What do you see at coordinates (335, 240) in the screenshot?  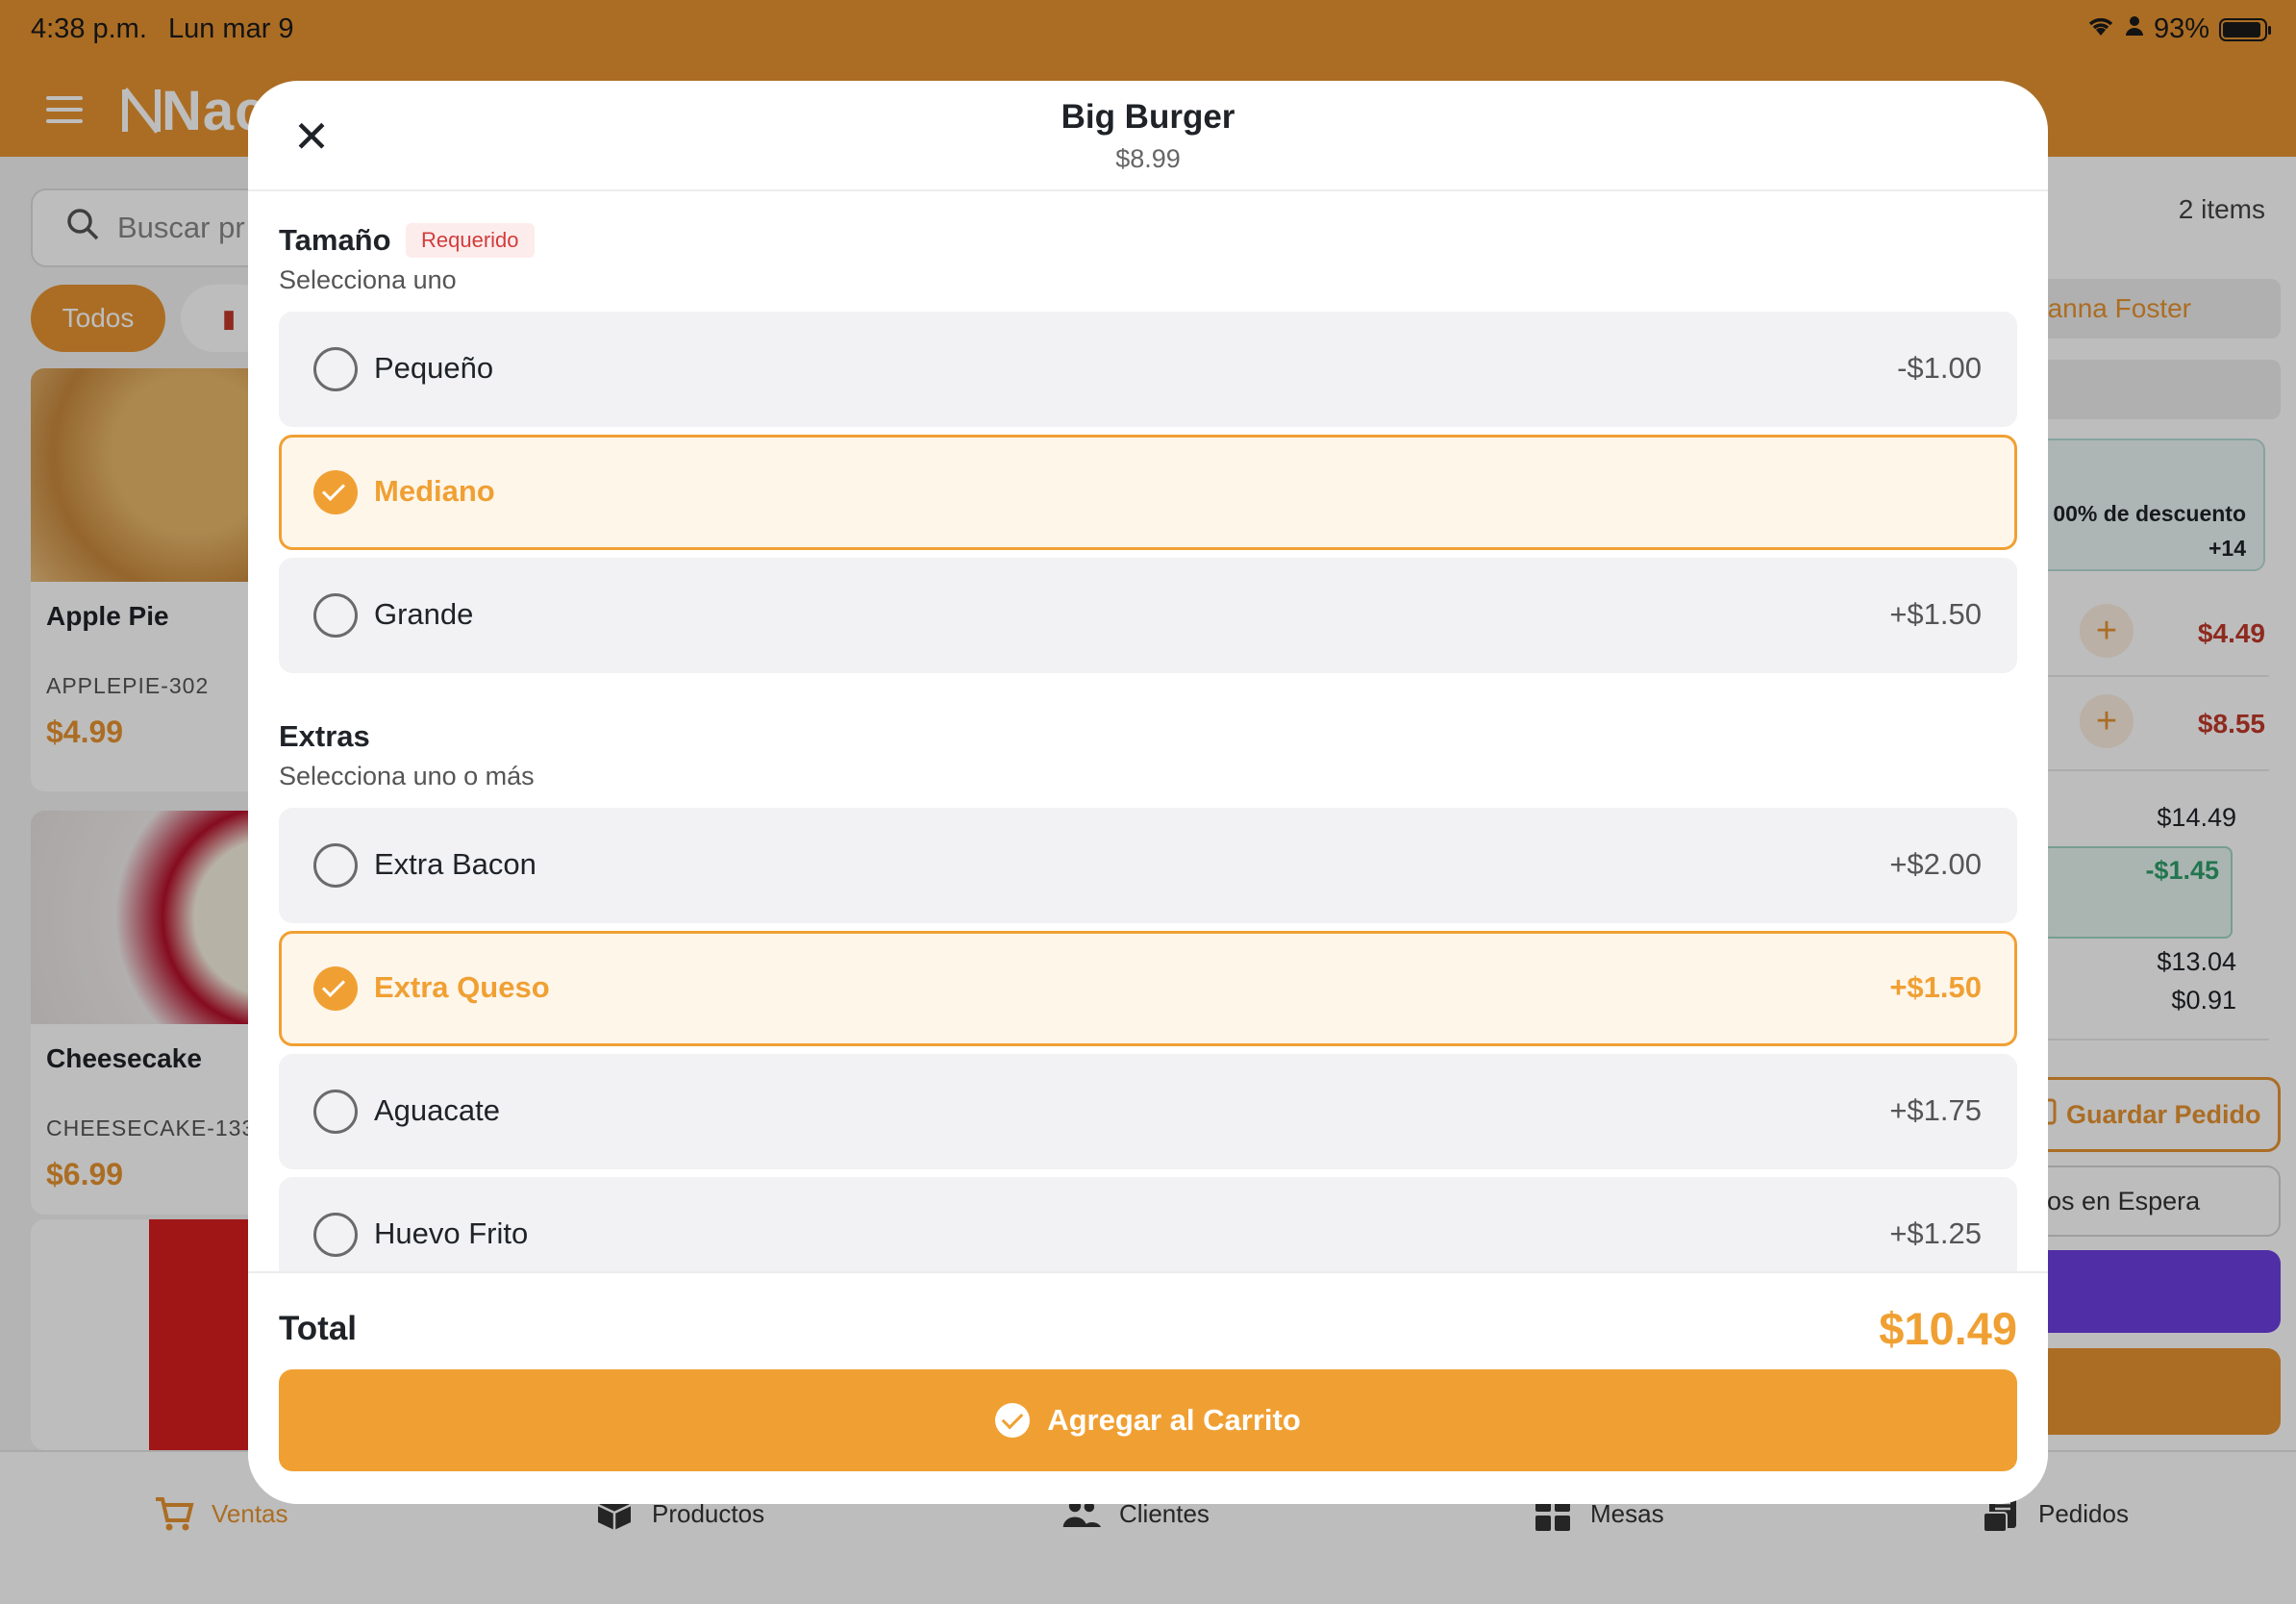 I see `size-section-title: Tamaño` at bounding box center [335, 240].